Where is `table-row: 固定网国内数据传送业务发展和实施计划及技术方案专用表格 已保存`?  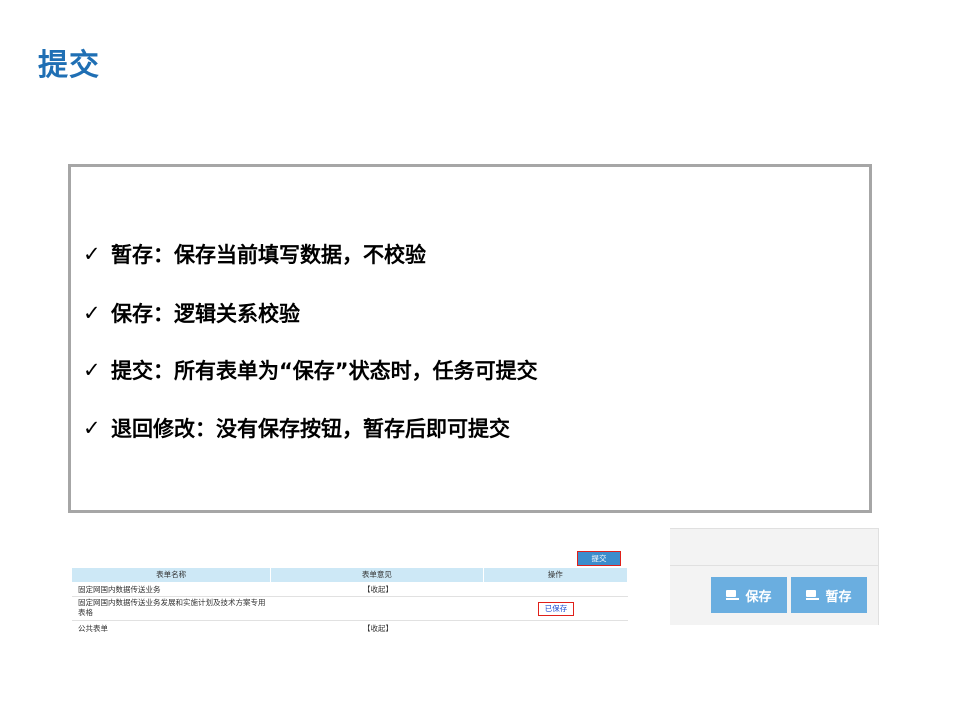 table-row: 固定网国内数据传送业务发展和实施计划及技术方案专用表格 已保存 is located at coordinates (350, 609).